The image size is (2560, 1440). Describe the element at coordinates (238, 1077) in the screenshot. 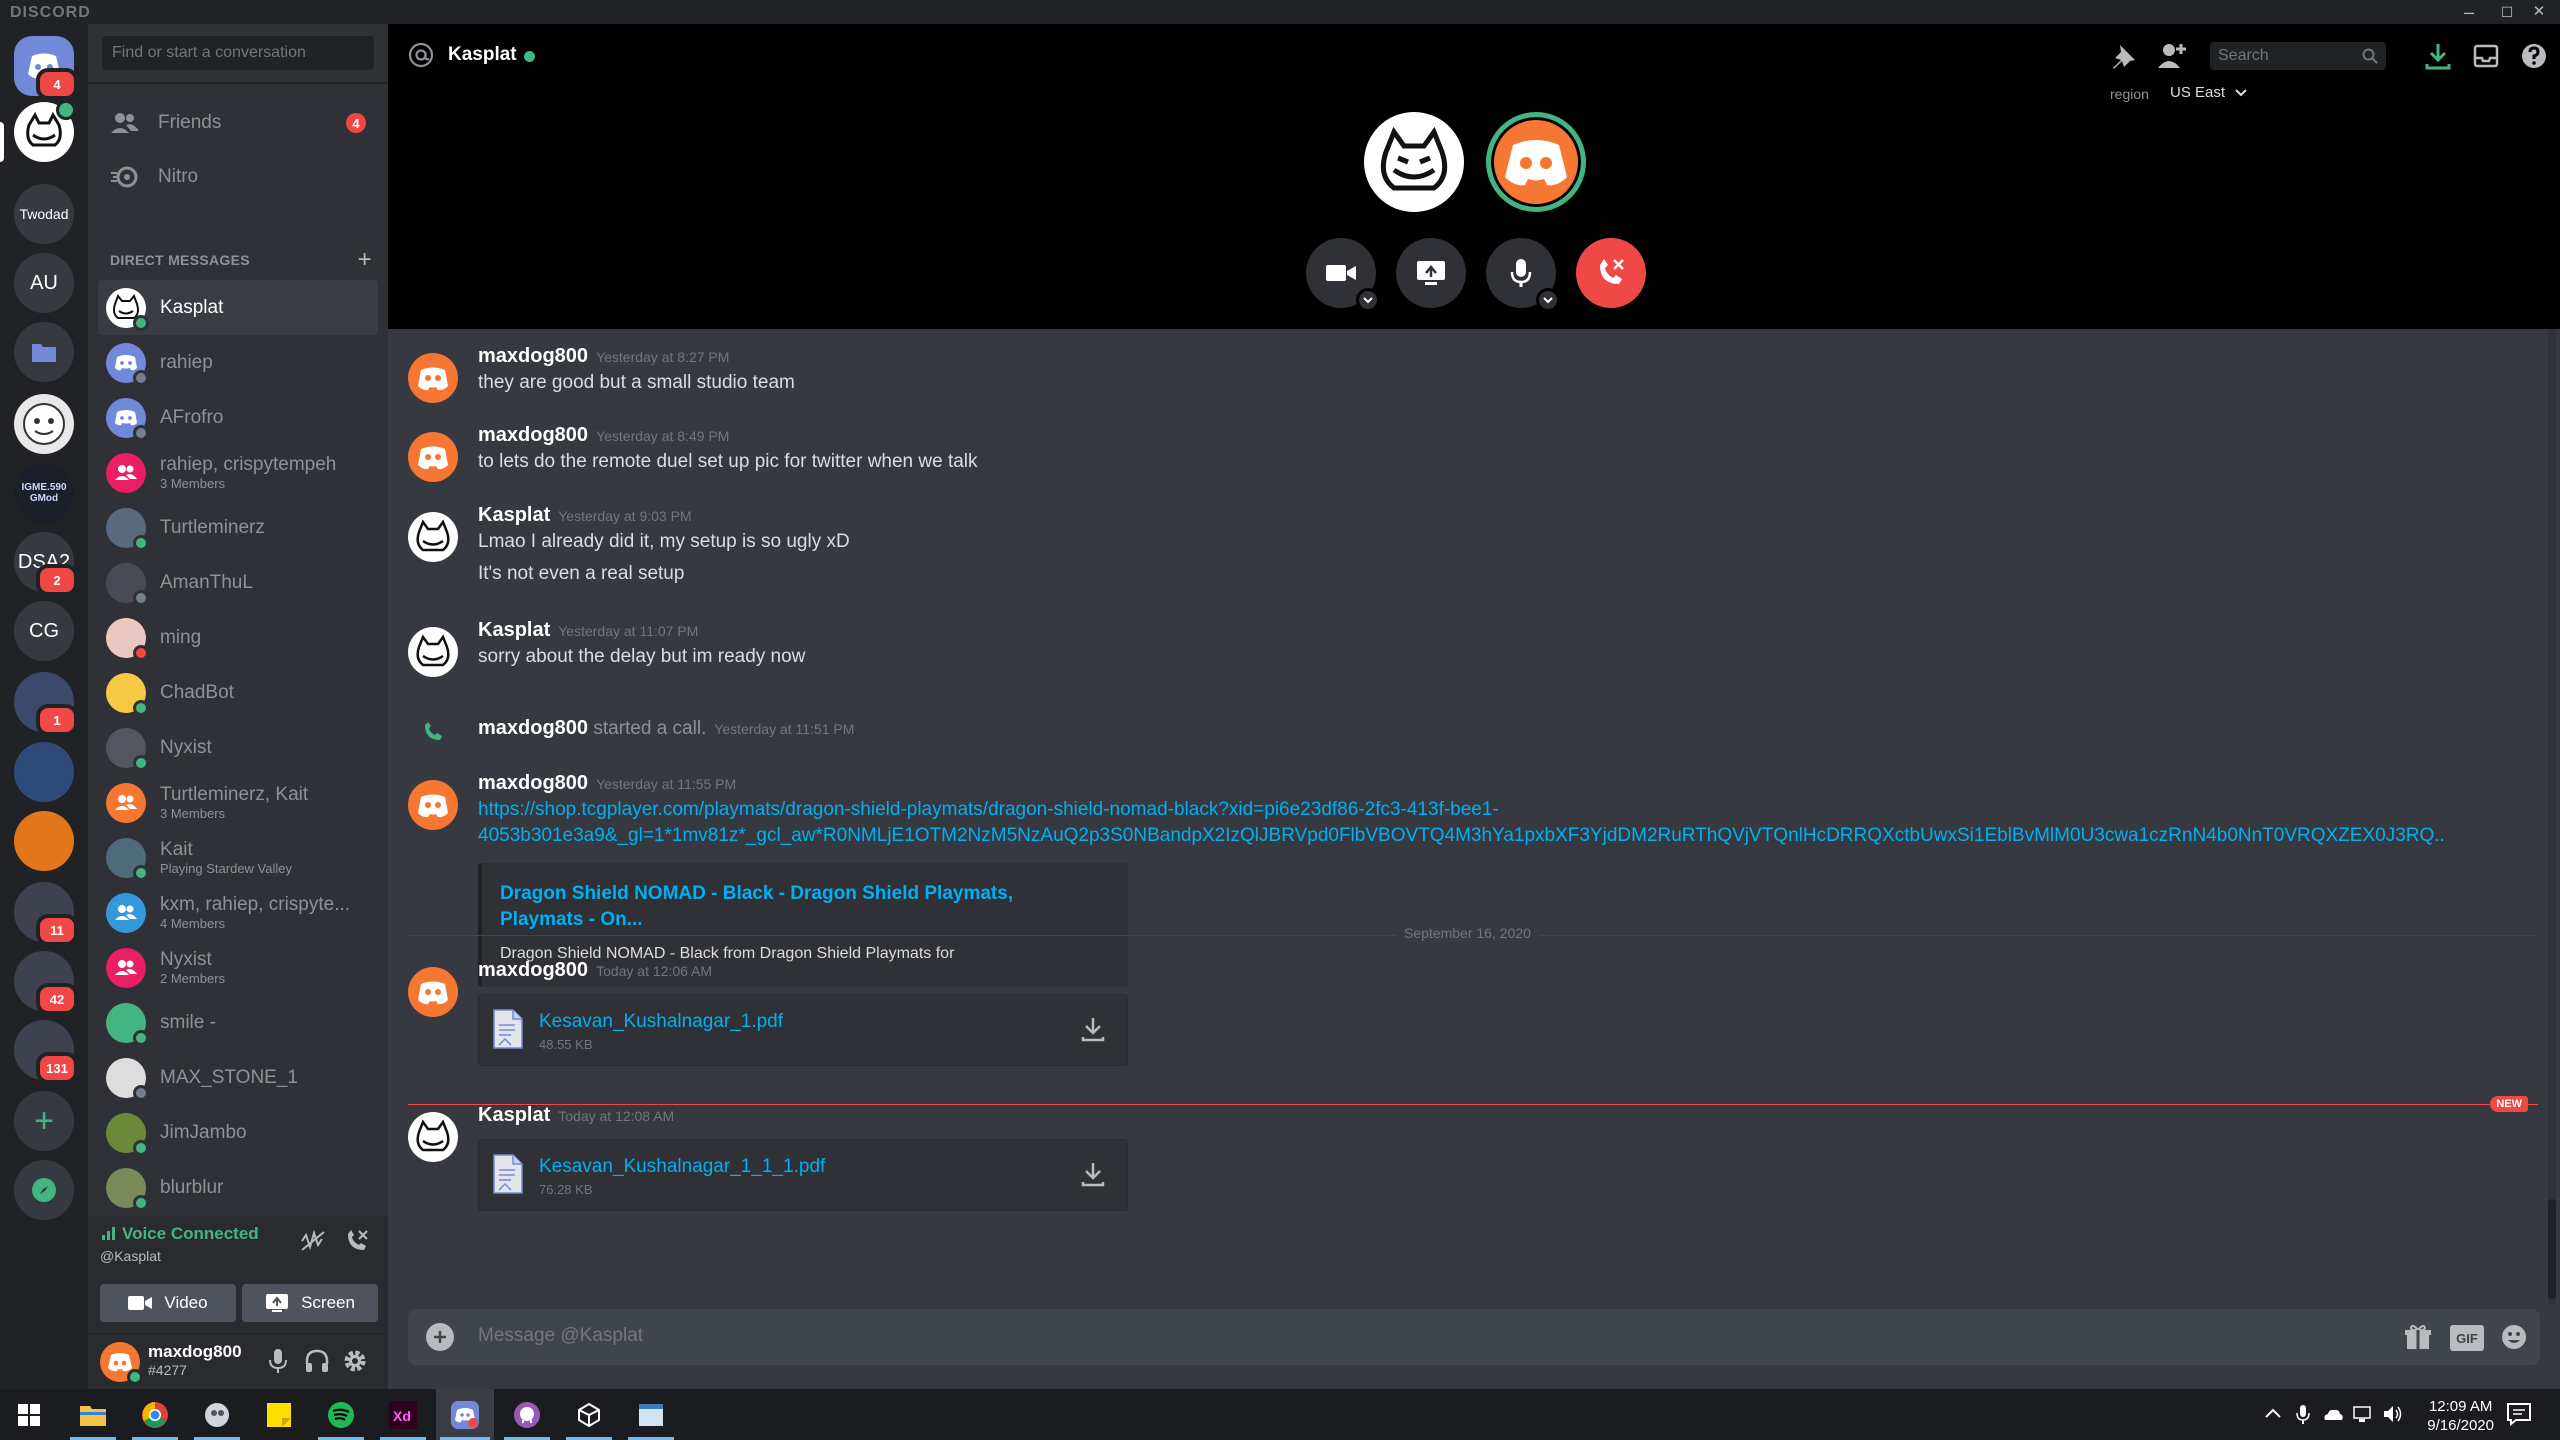

I see `dm-item: MAX_STONE_1` at that location.